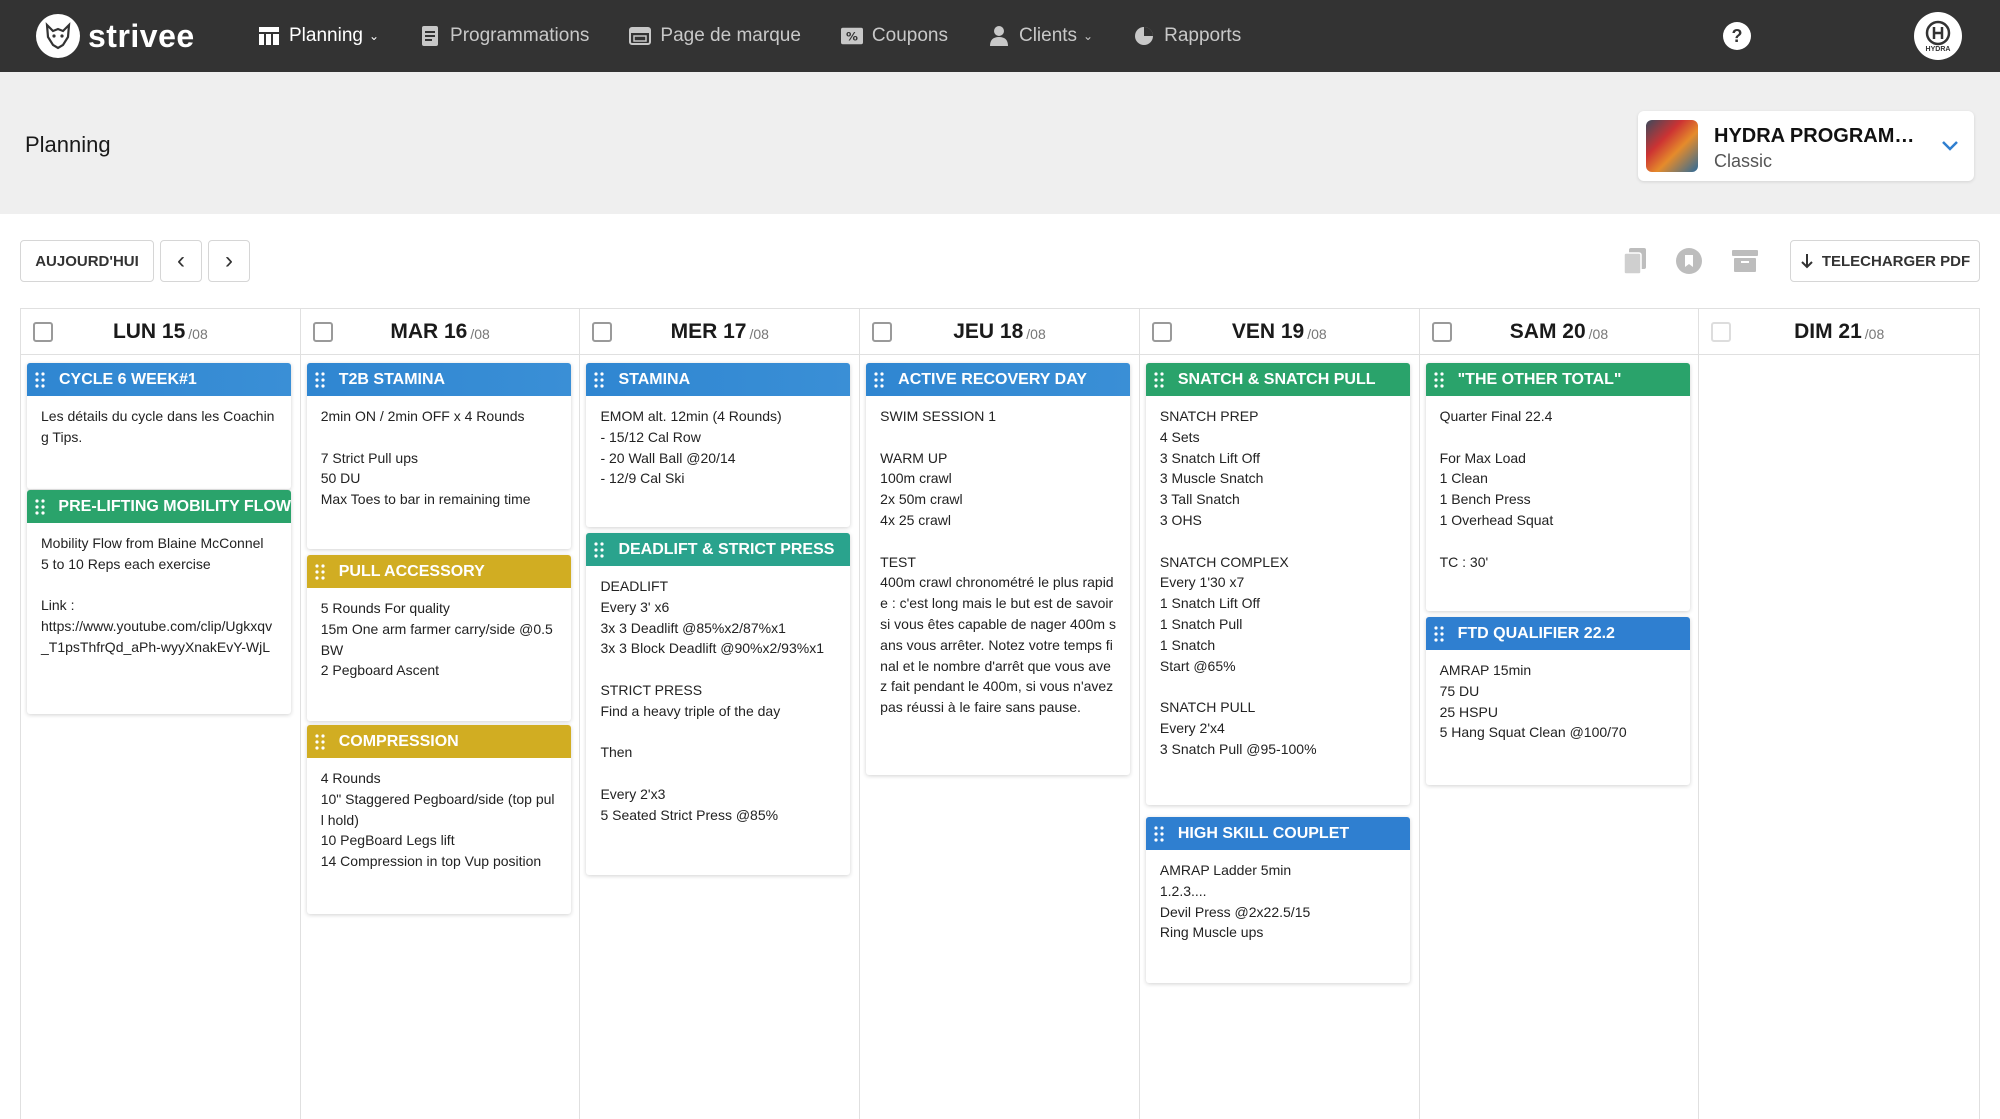  Describe the element at coordinates (374, 36) in the screenshot. I see `chevron-down-icon: ⌄` at that location.